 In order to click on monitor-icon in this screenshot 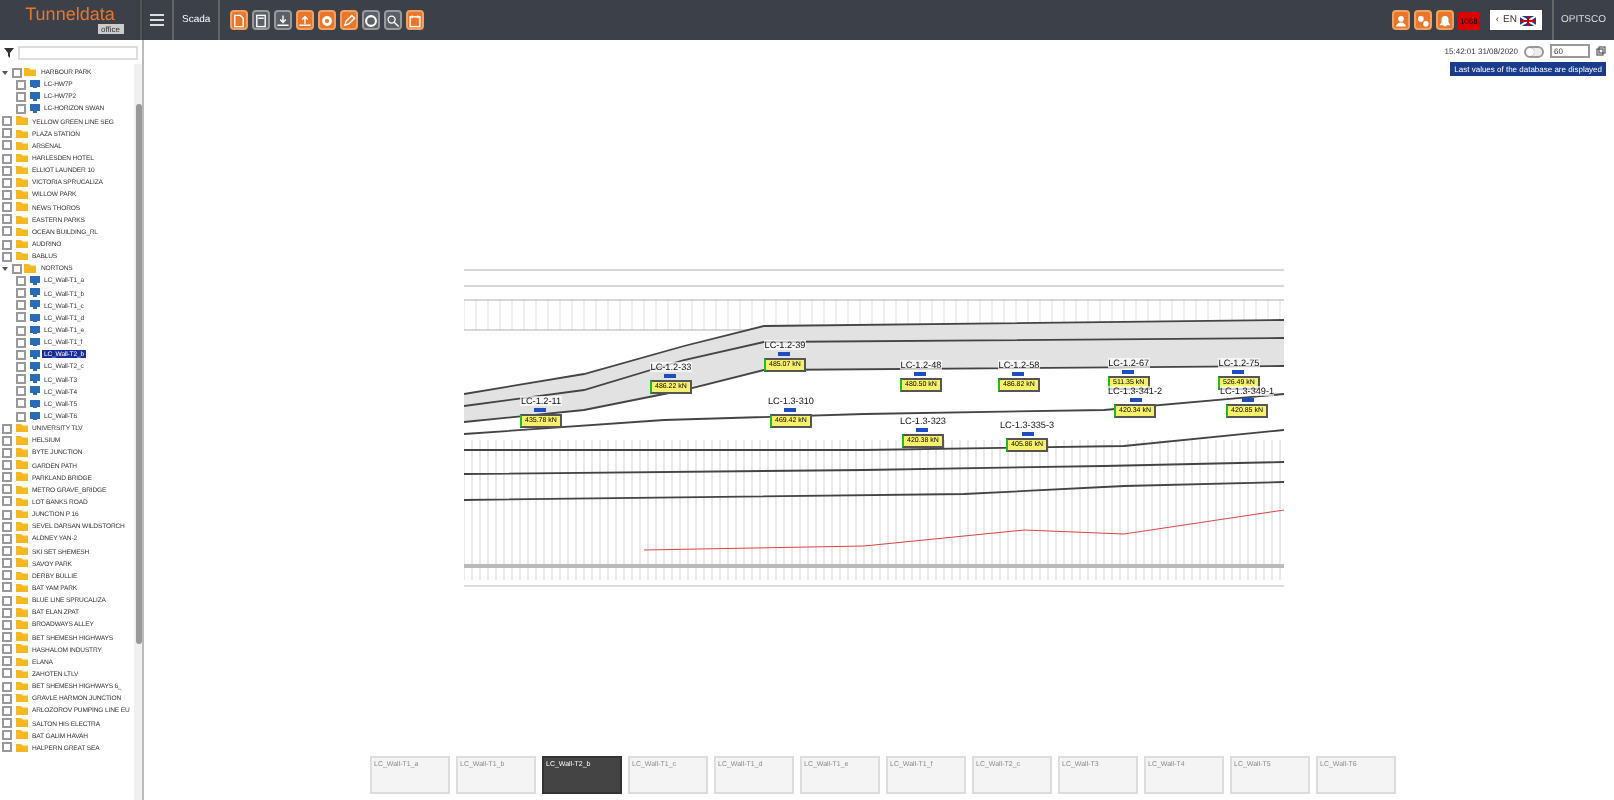, I will do `click(34, 84)`.